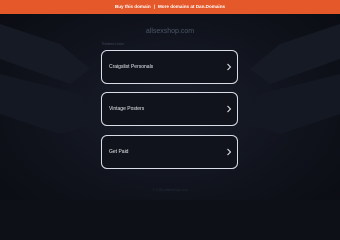  What do you see at coordinates (170, 190) in the screenshot?
I see `footer-copyright: © 2025 allsexshop.com` at bounding box center [170, 190].